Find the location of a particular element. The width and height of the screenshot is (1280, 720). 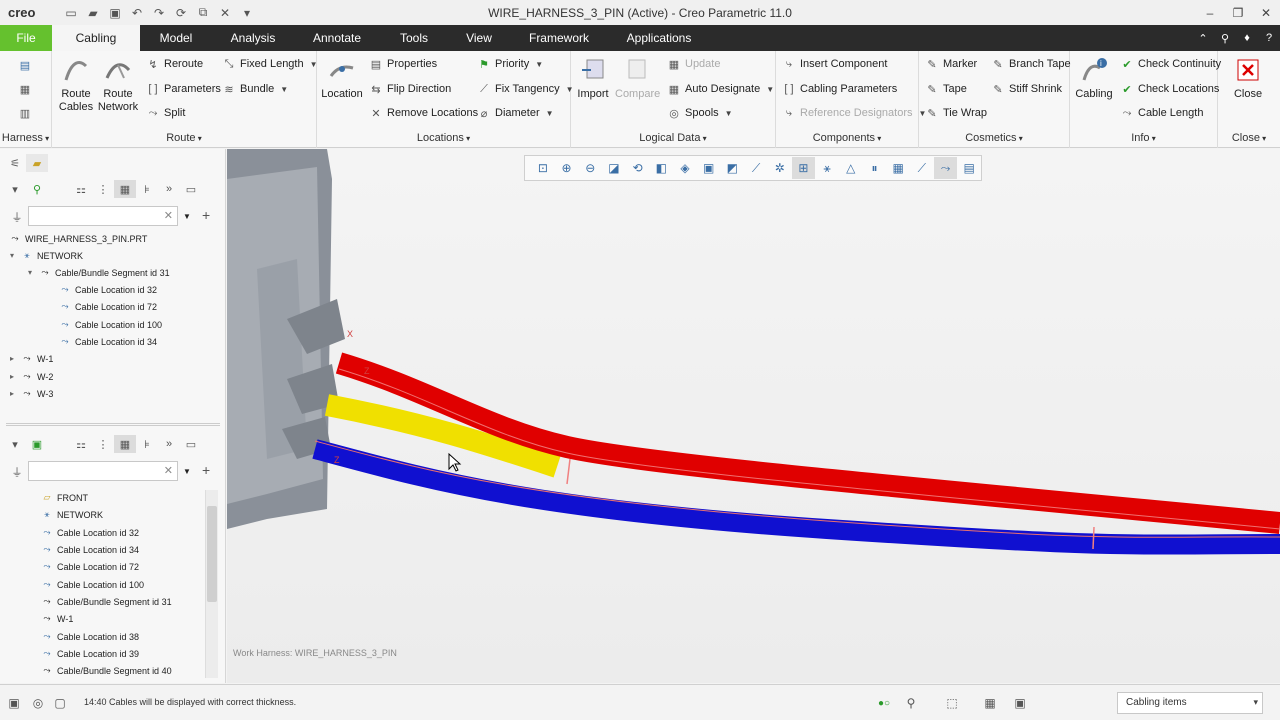

bottom-tree-filter-input: ✕ is located at coordinates (103, 471).